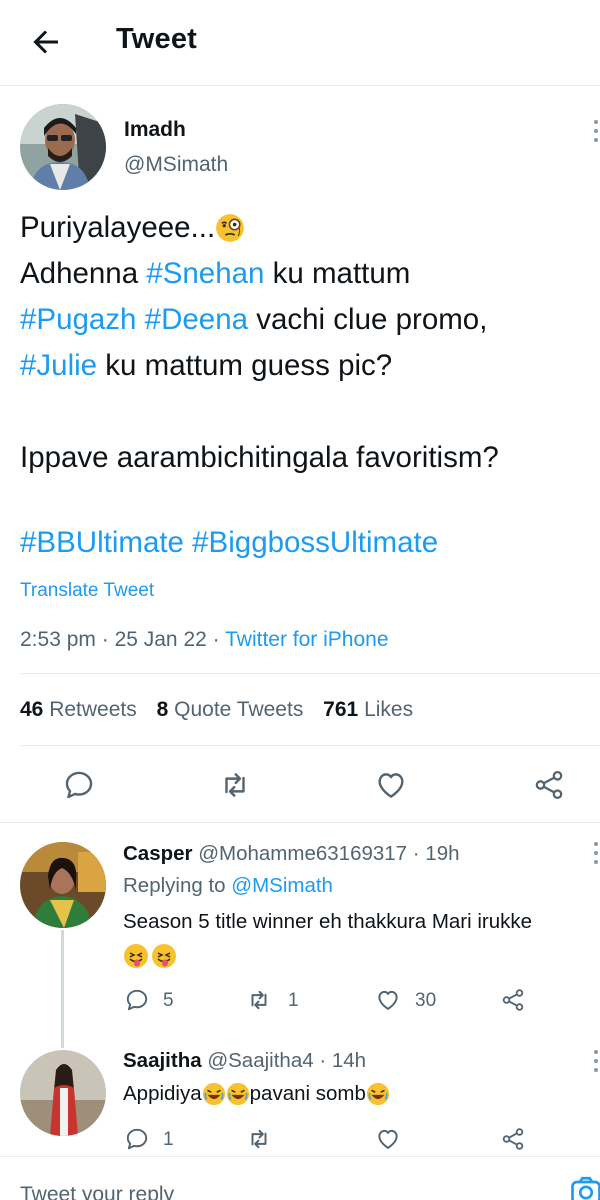  I want to click on tweet-hashtags: #BBUltimate #BiggbossUltimate, so click(229, 543).